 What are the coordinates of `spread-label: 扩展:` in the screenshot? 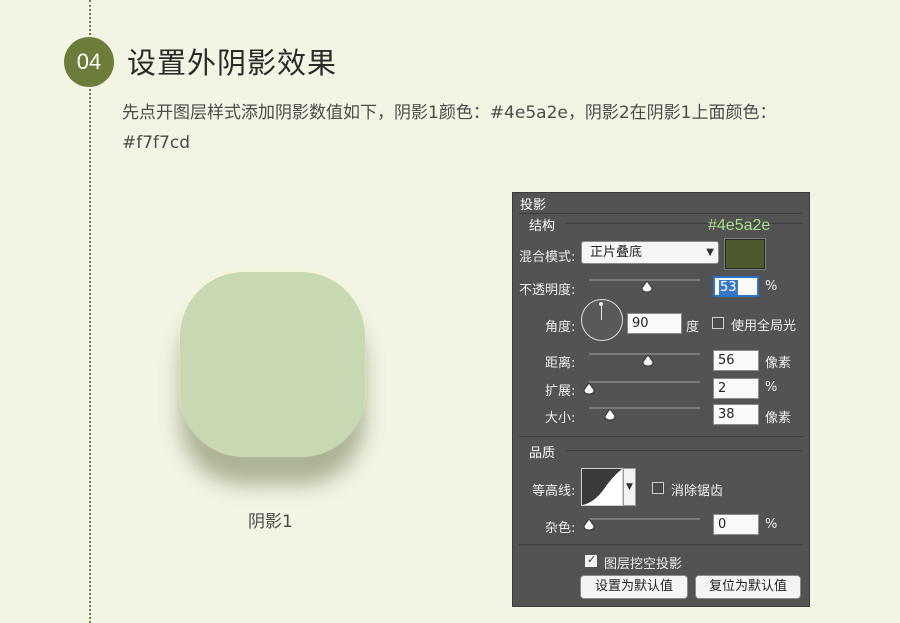 It's located at (560, 391).